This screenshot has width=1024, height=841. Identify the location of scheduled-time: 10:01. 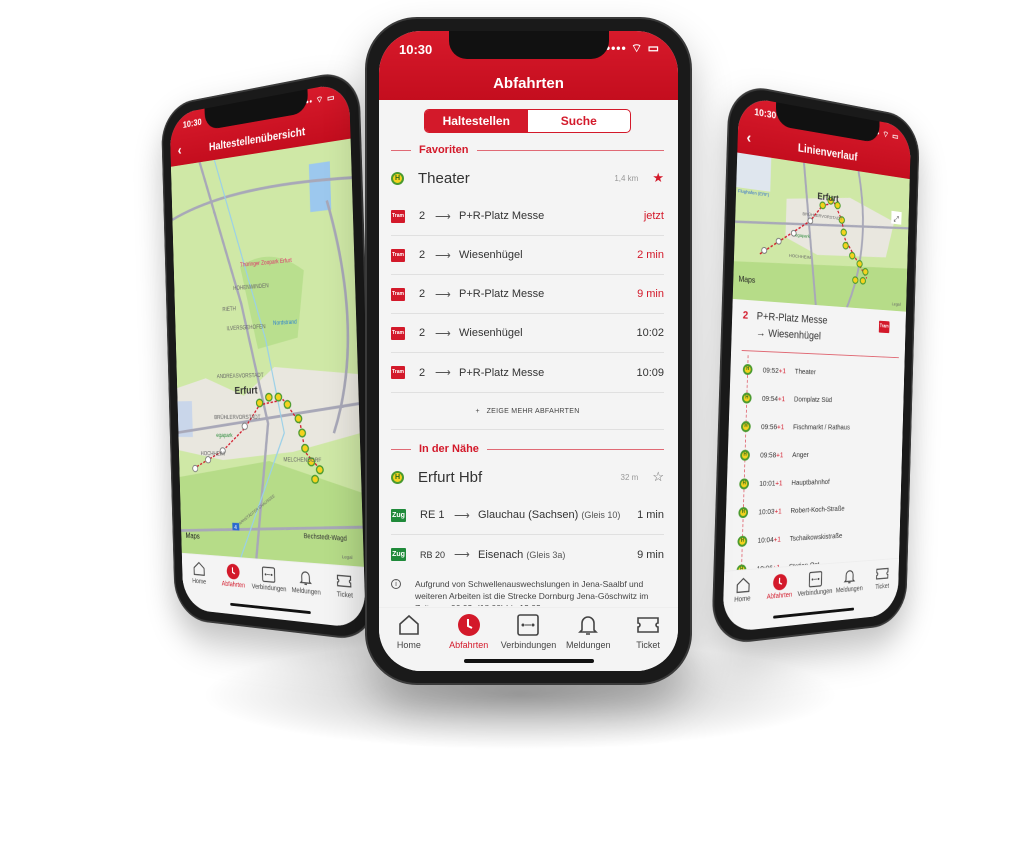
(767, 483).